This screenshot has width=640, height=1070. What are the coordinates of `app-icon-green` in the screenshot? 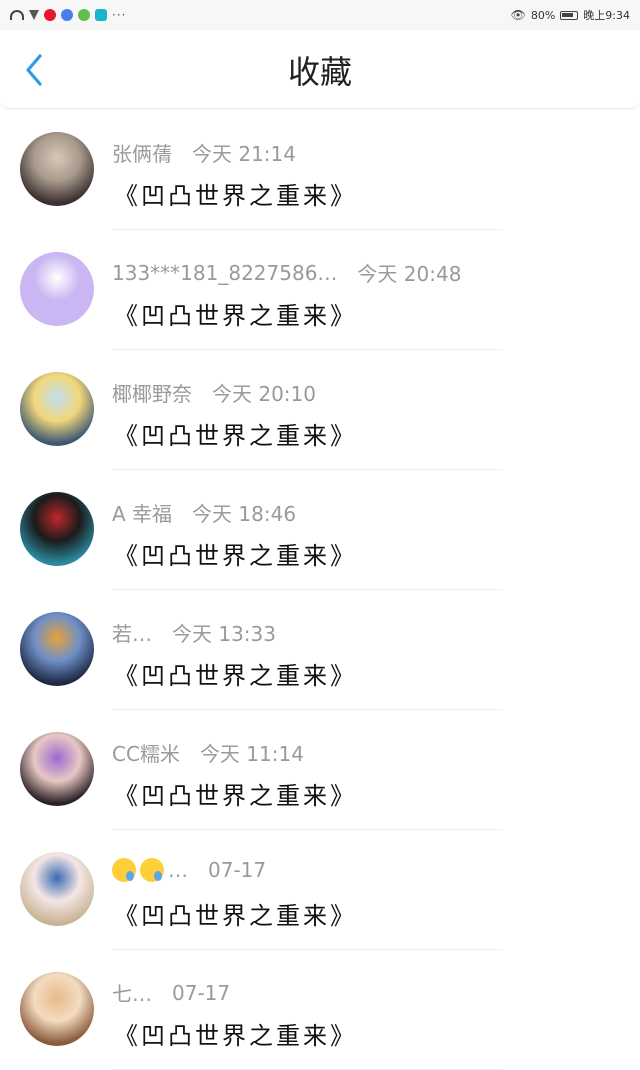 It's located at (84, 15).